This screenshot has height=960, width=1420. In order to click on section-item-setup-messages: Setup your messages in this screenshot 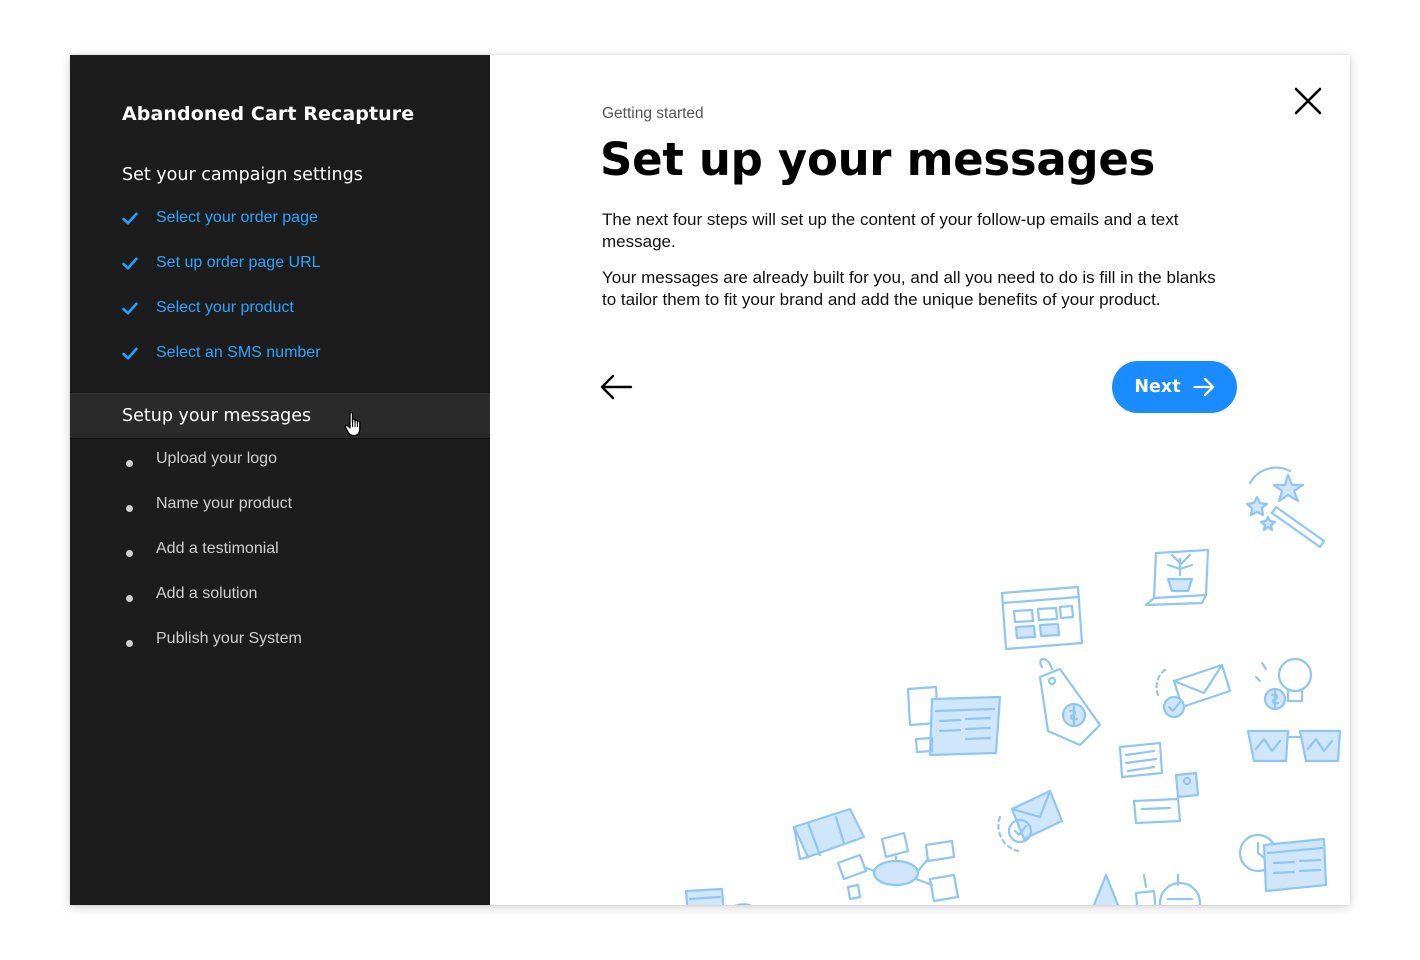, I will do `click(280, 416)`.